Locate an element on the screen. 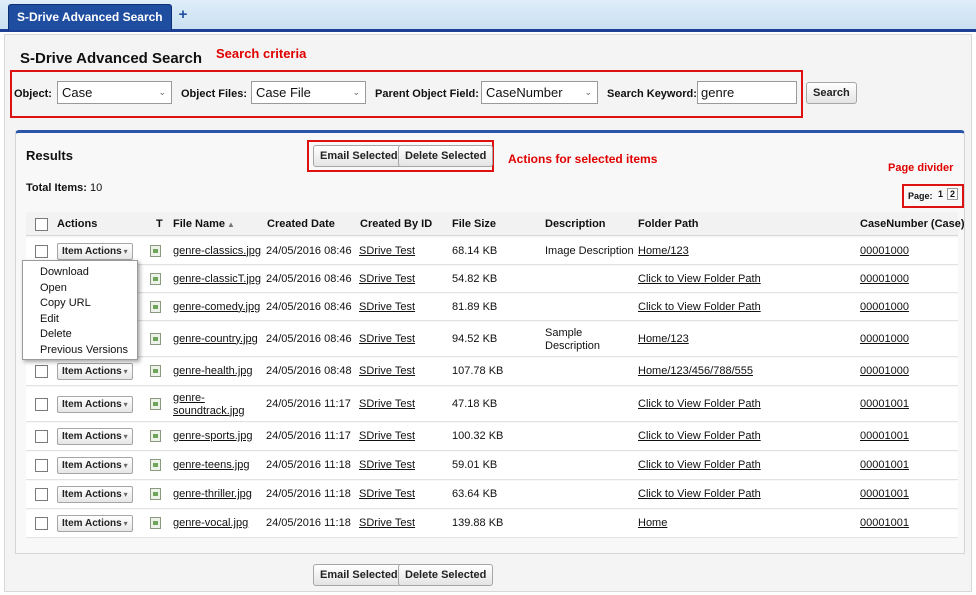 This screenshot has height=595, width=976. item-actions-label: Item Actions is located at coordinates (92, 523).